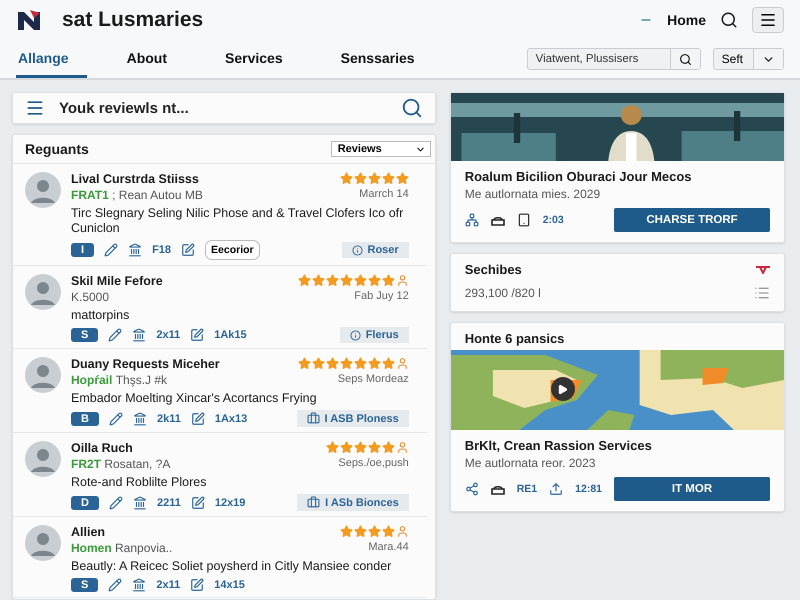 This screenshot has width=800, height=600. I want to click on action-button: Eecorior, so click(232, 250).